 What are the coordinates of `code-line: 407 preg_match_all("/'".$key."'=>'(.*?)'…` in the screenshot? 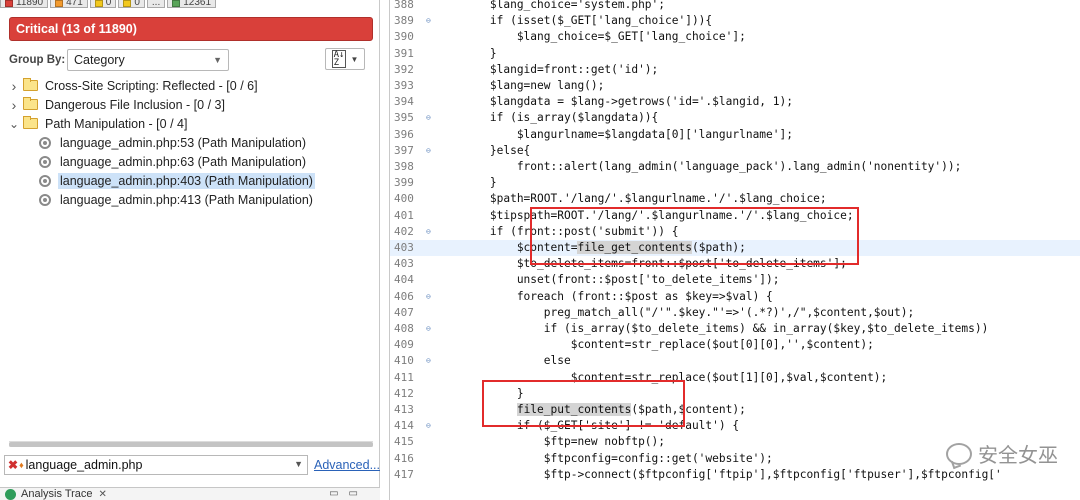 It's located at (735, 313).